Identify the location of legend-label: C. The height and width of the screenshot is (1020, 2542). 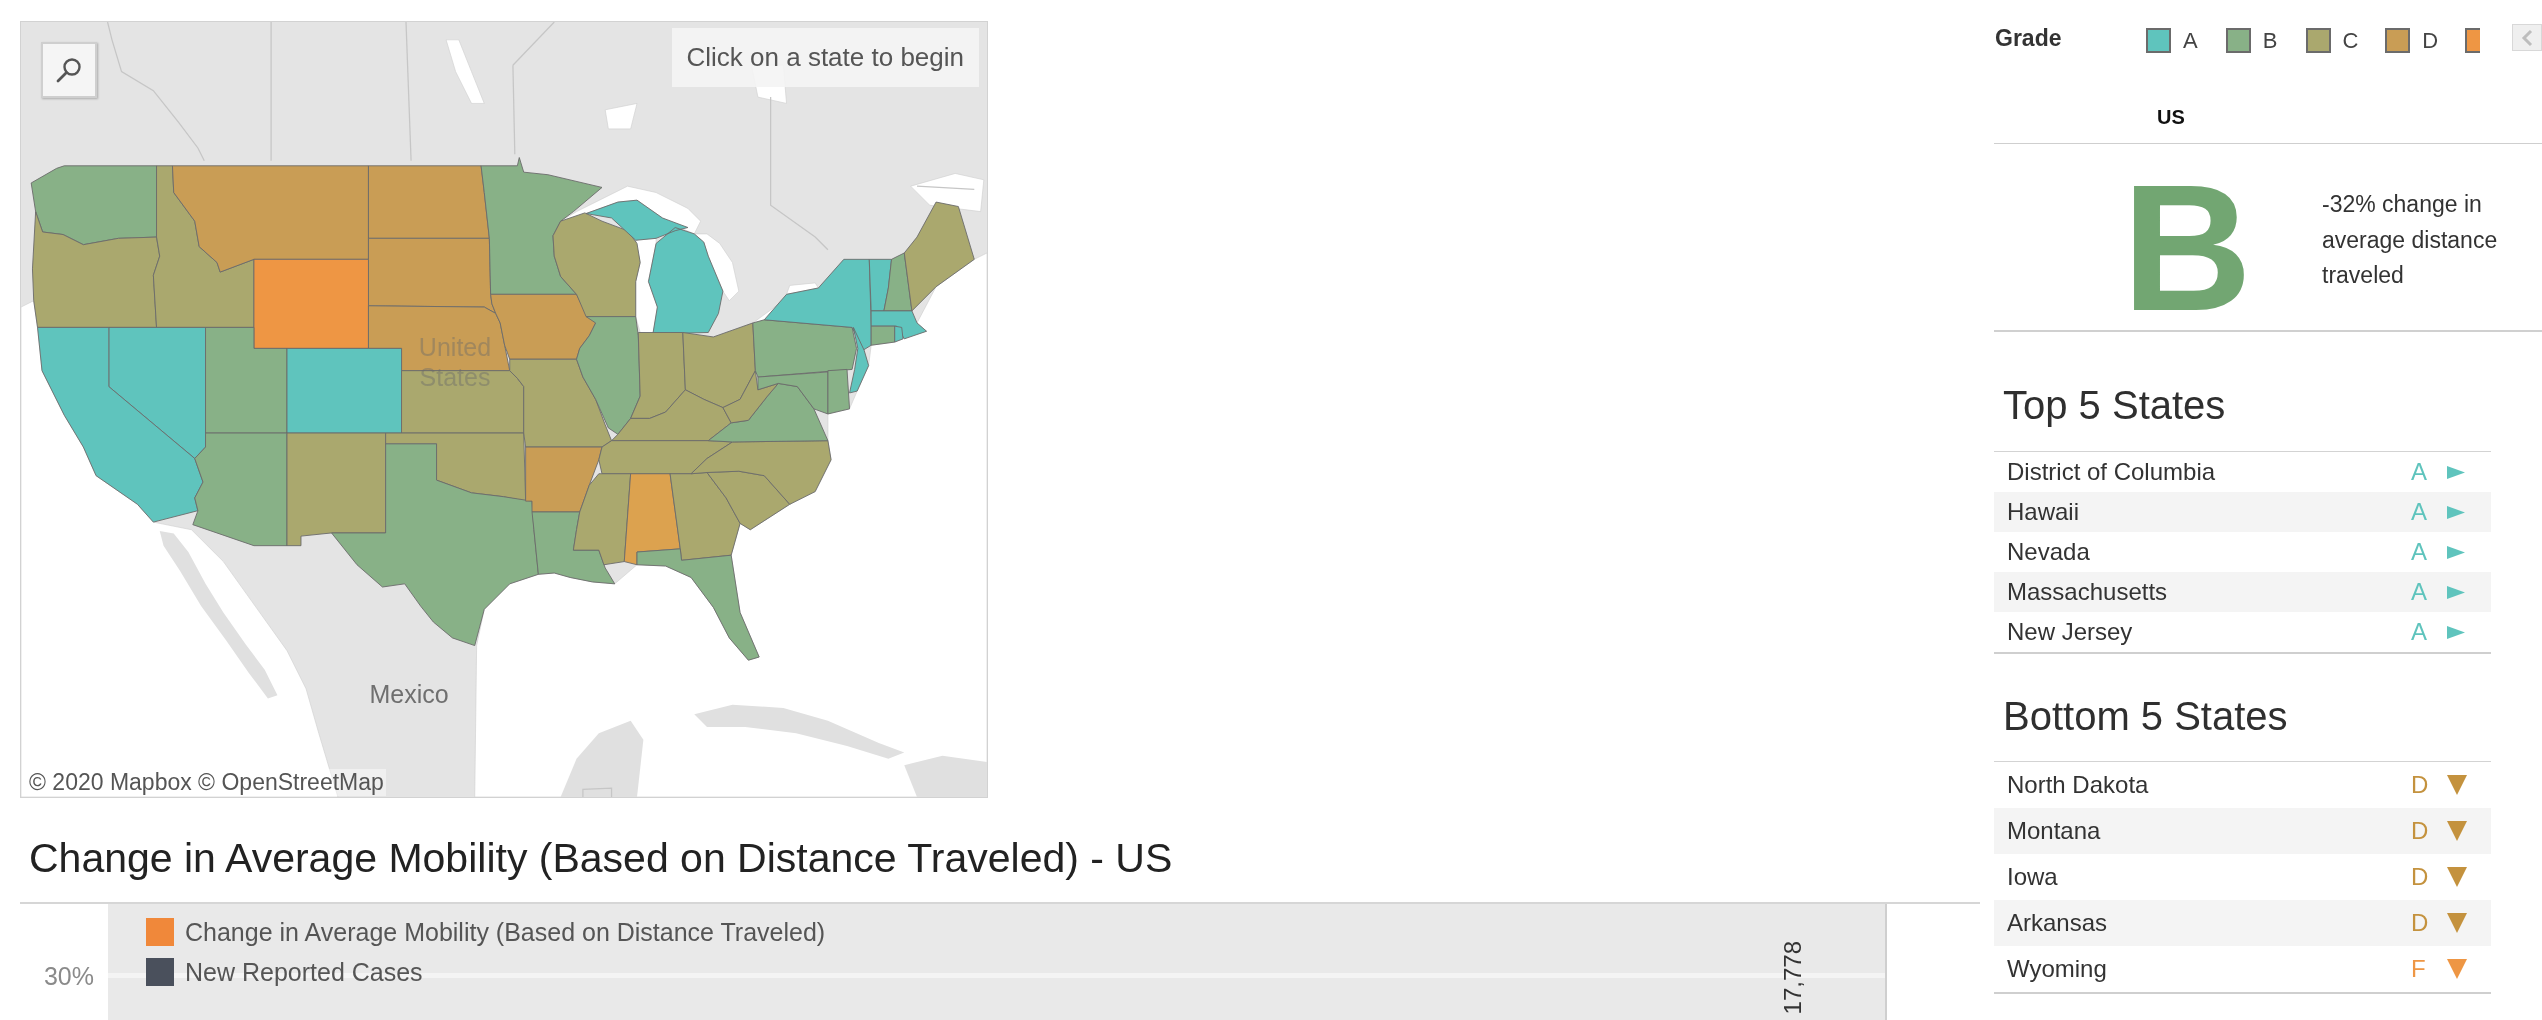
(2350, 41).